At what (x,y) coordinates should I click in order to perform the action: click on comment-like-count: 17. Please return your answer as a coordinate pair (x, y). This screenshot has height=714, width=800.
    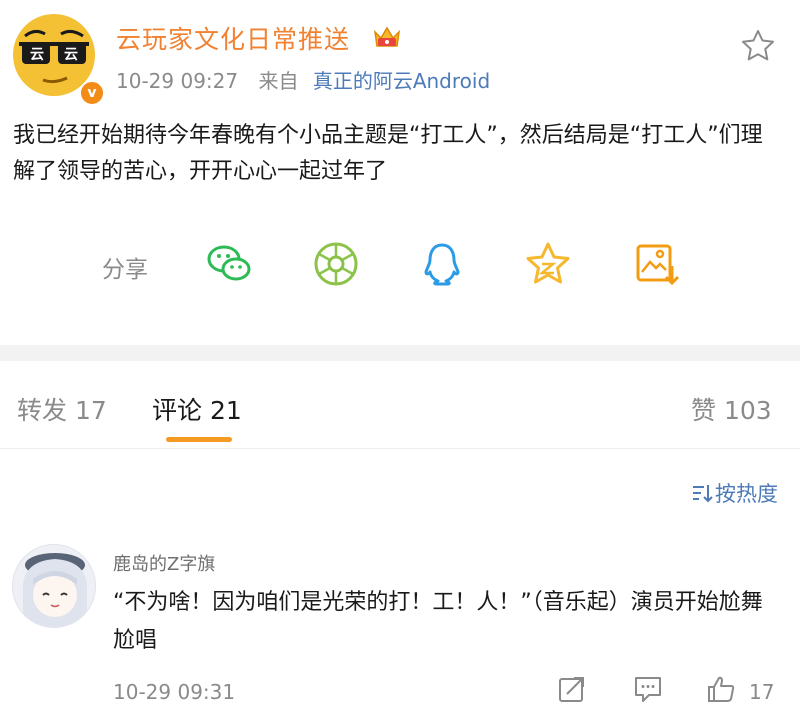
    Looking at the image, I should click on (762, 692).